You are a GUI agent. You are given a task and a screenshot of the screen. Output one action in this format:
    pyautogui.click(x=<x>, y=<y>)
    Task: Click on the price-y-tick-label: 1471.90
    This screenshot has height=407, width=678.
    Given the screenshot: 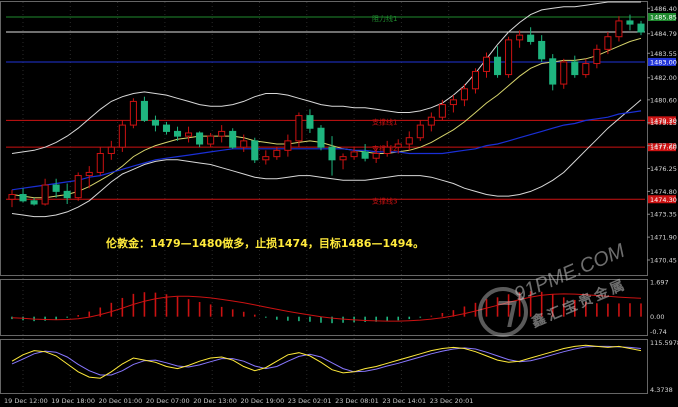 What is the action you would take?
    pyautogui.click(x=663, y=238)
    